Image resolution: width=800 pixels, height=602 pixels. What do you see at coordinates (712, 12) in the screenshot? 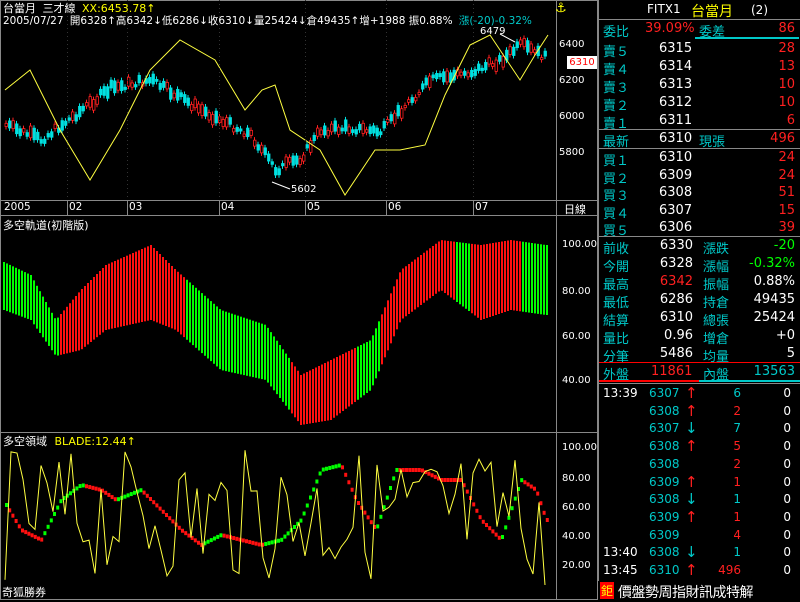
I see `quote-name: 台當月` at bounding box center [712, 12].